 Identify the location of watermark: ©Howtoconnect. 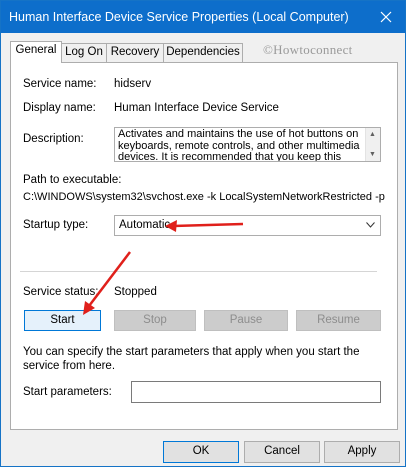
(308, 49).